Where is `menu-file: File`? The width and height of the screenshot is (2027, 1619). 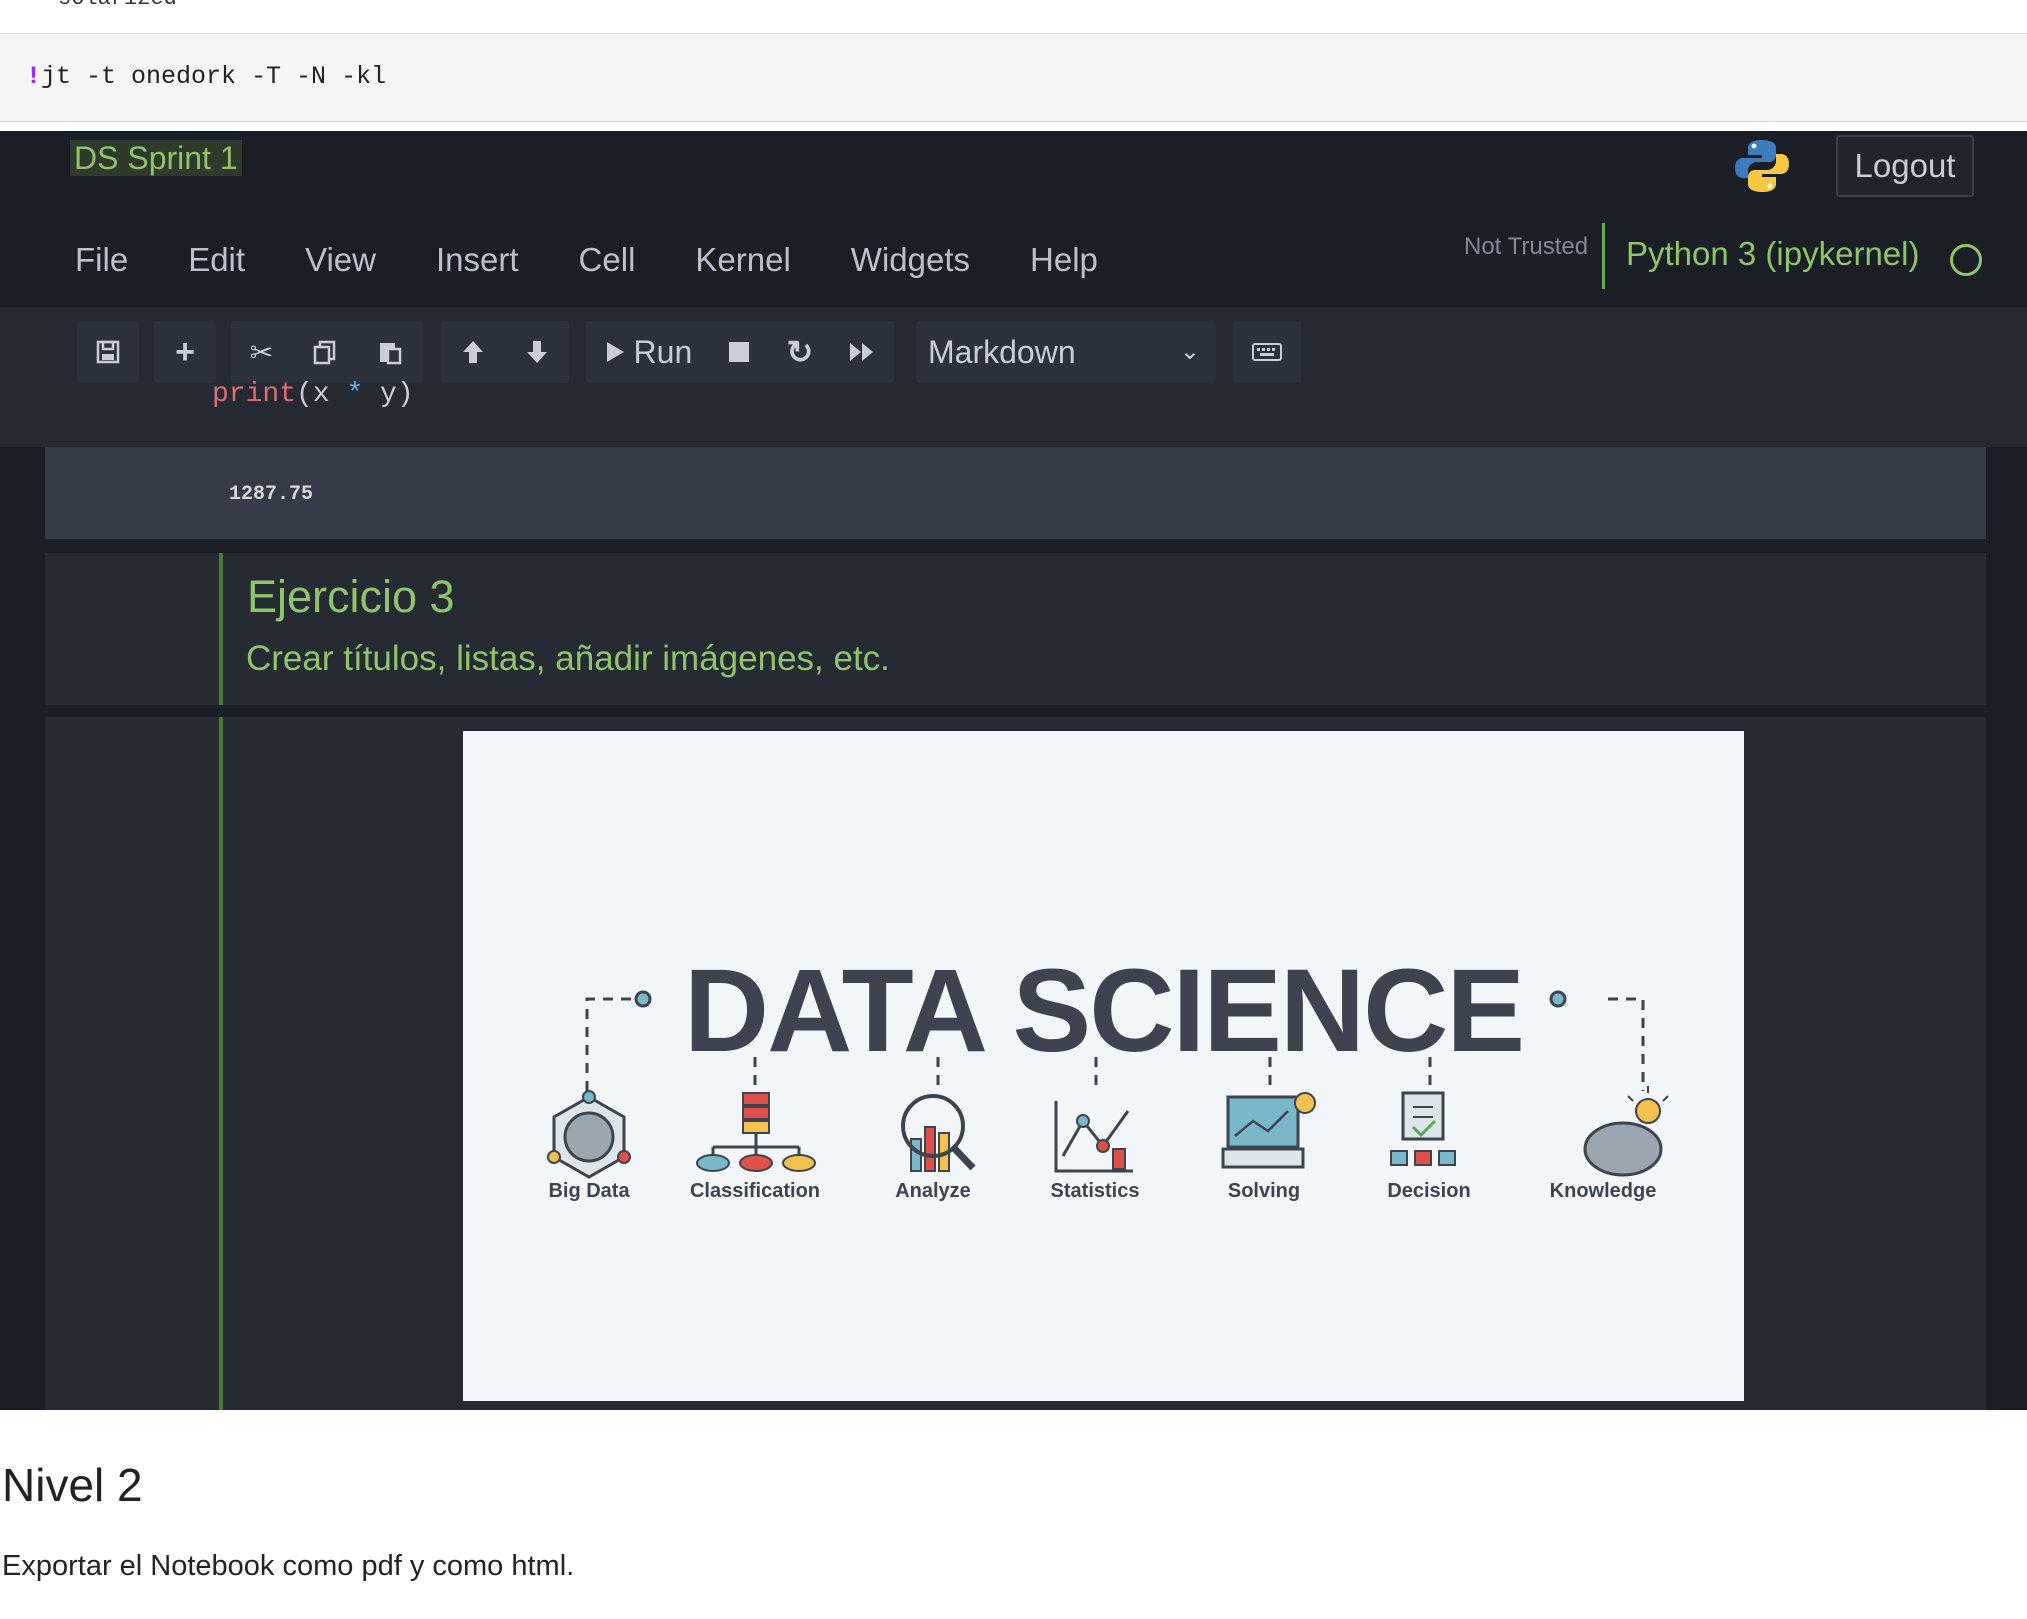
menu-file: File is located at coordinates (101, 260).